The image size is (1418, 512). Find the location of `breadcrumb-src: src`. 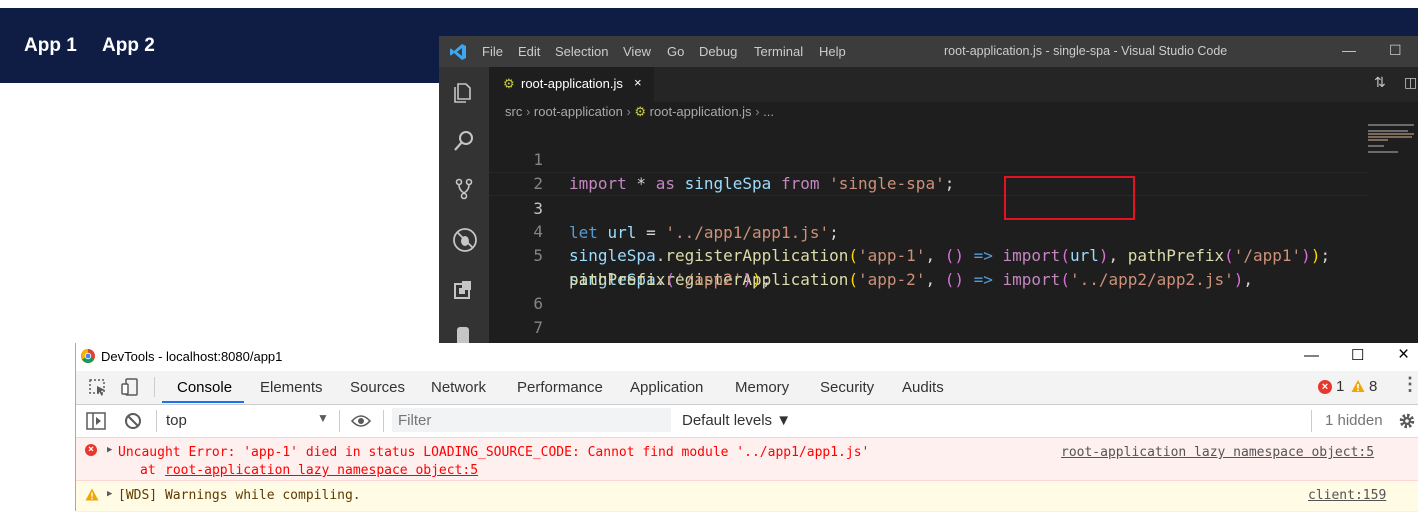

breadcrumb-src: src is located at coordinates (513, 111).